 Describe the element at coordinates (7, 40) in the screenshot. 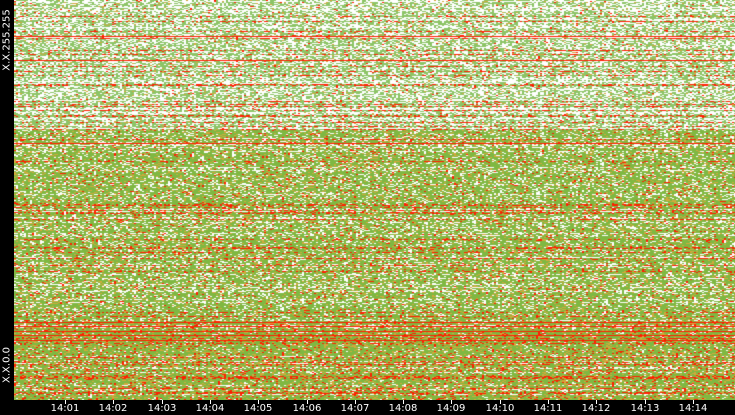

I see `y-tick-label-top: X.X.255.255` at that location.